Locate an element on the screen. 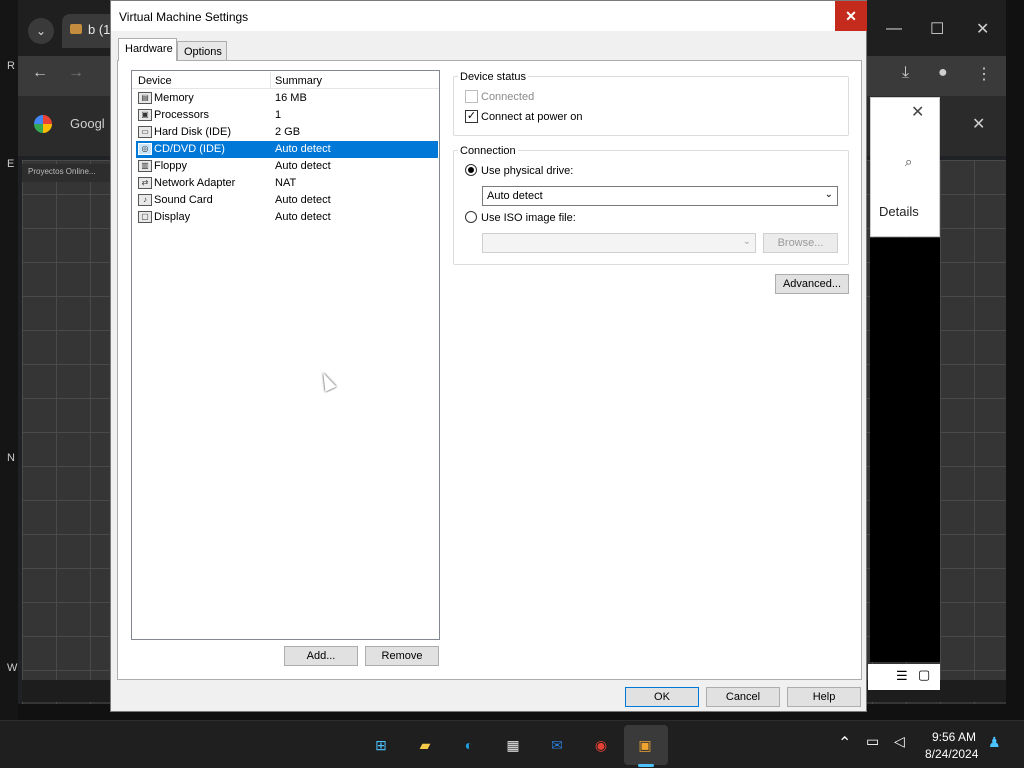 The height and width of the screenshot is (768, 1024). list-view-icon: ☰ is located at coordinates (902, 676).